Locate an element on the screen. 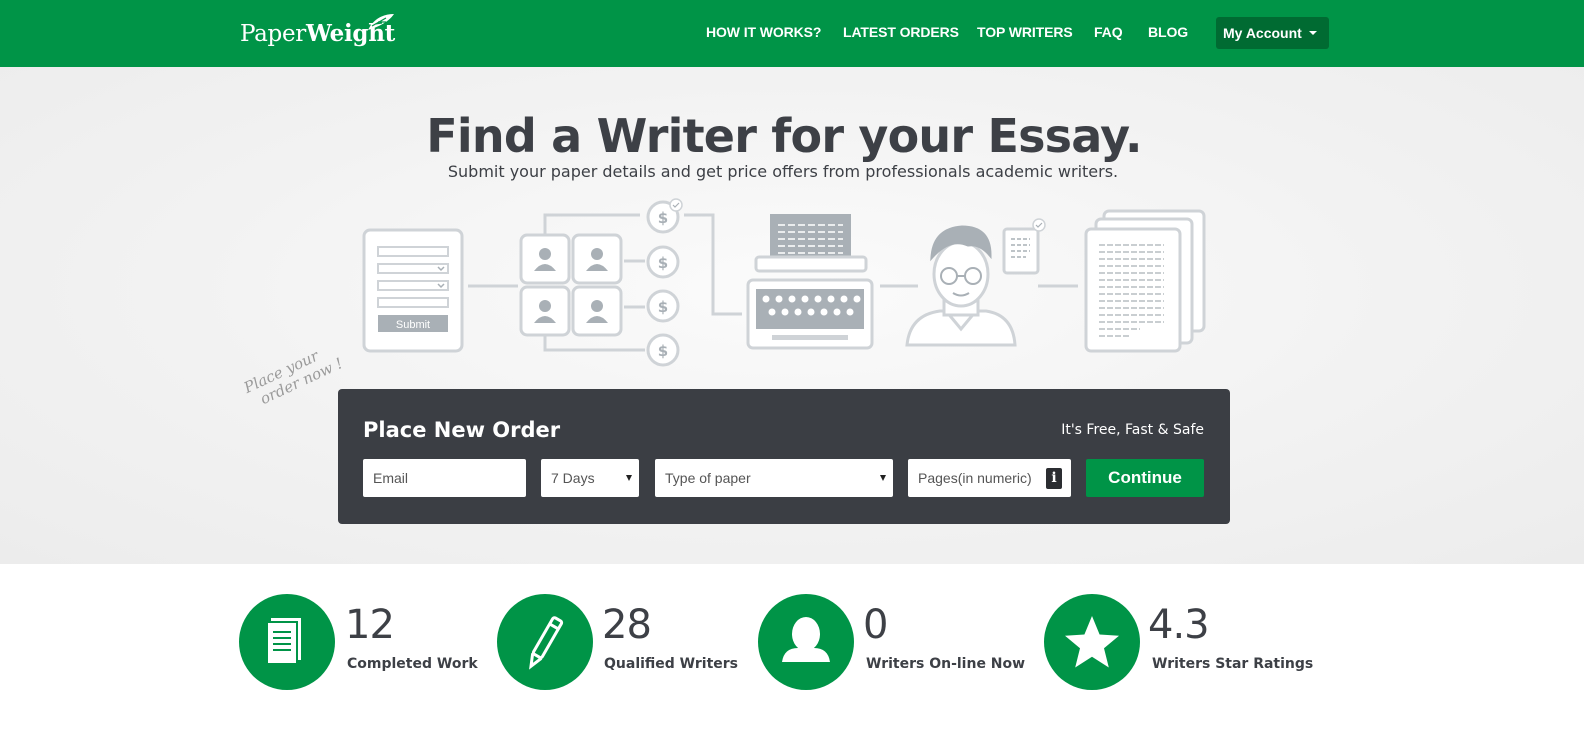 The image size is (1584, 729). document-icon is located at coordinates (283, 641).